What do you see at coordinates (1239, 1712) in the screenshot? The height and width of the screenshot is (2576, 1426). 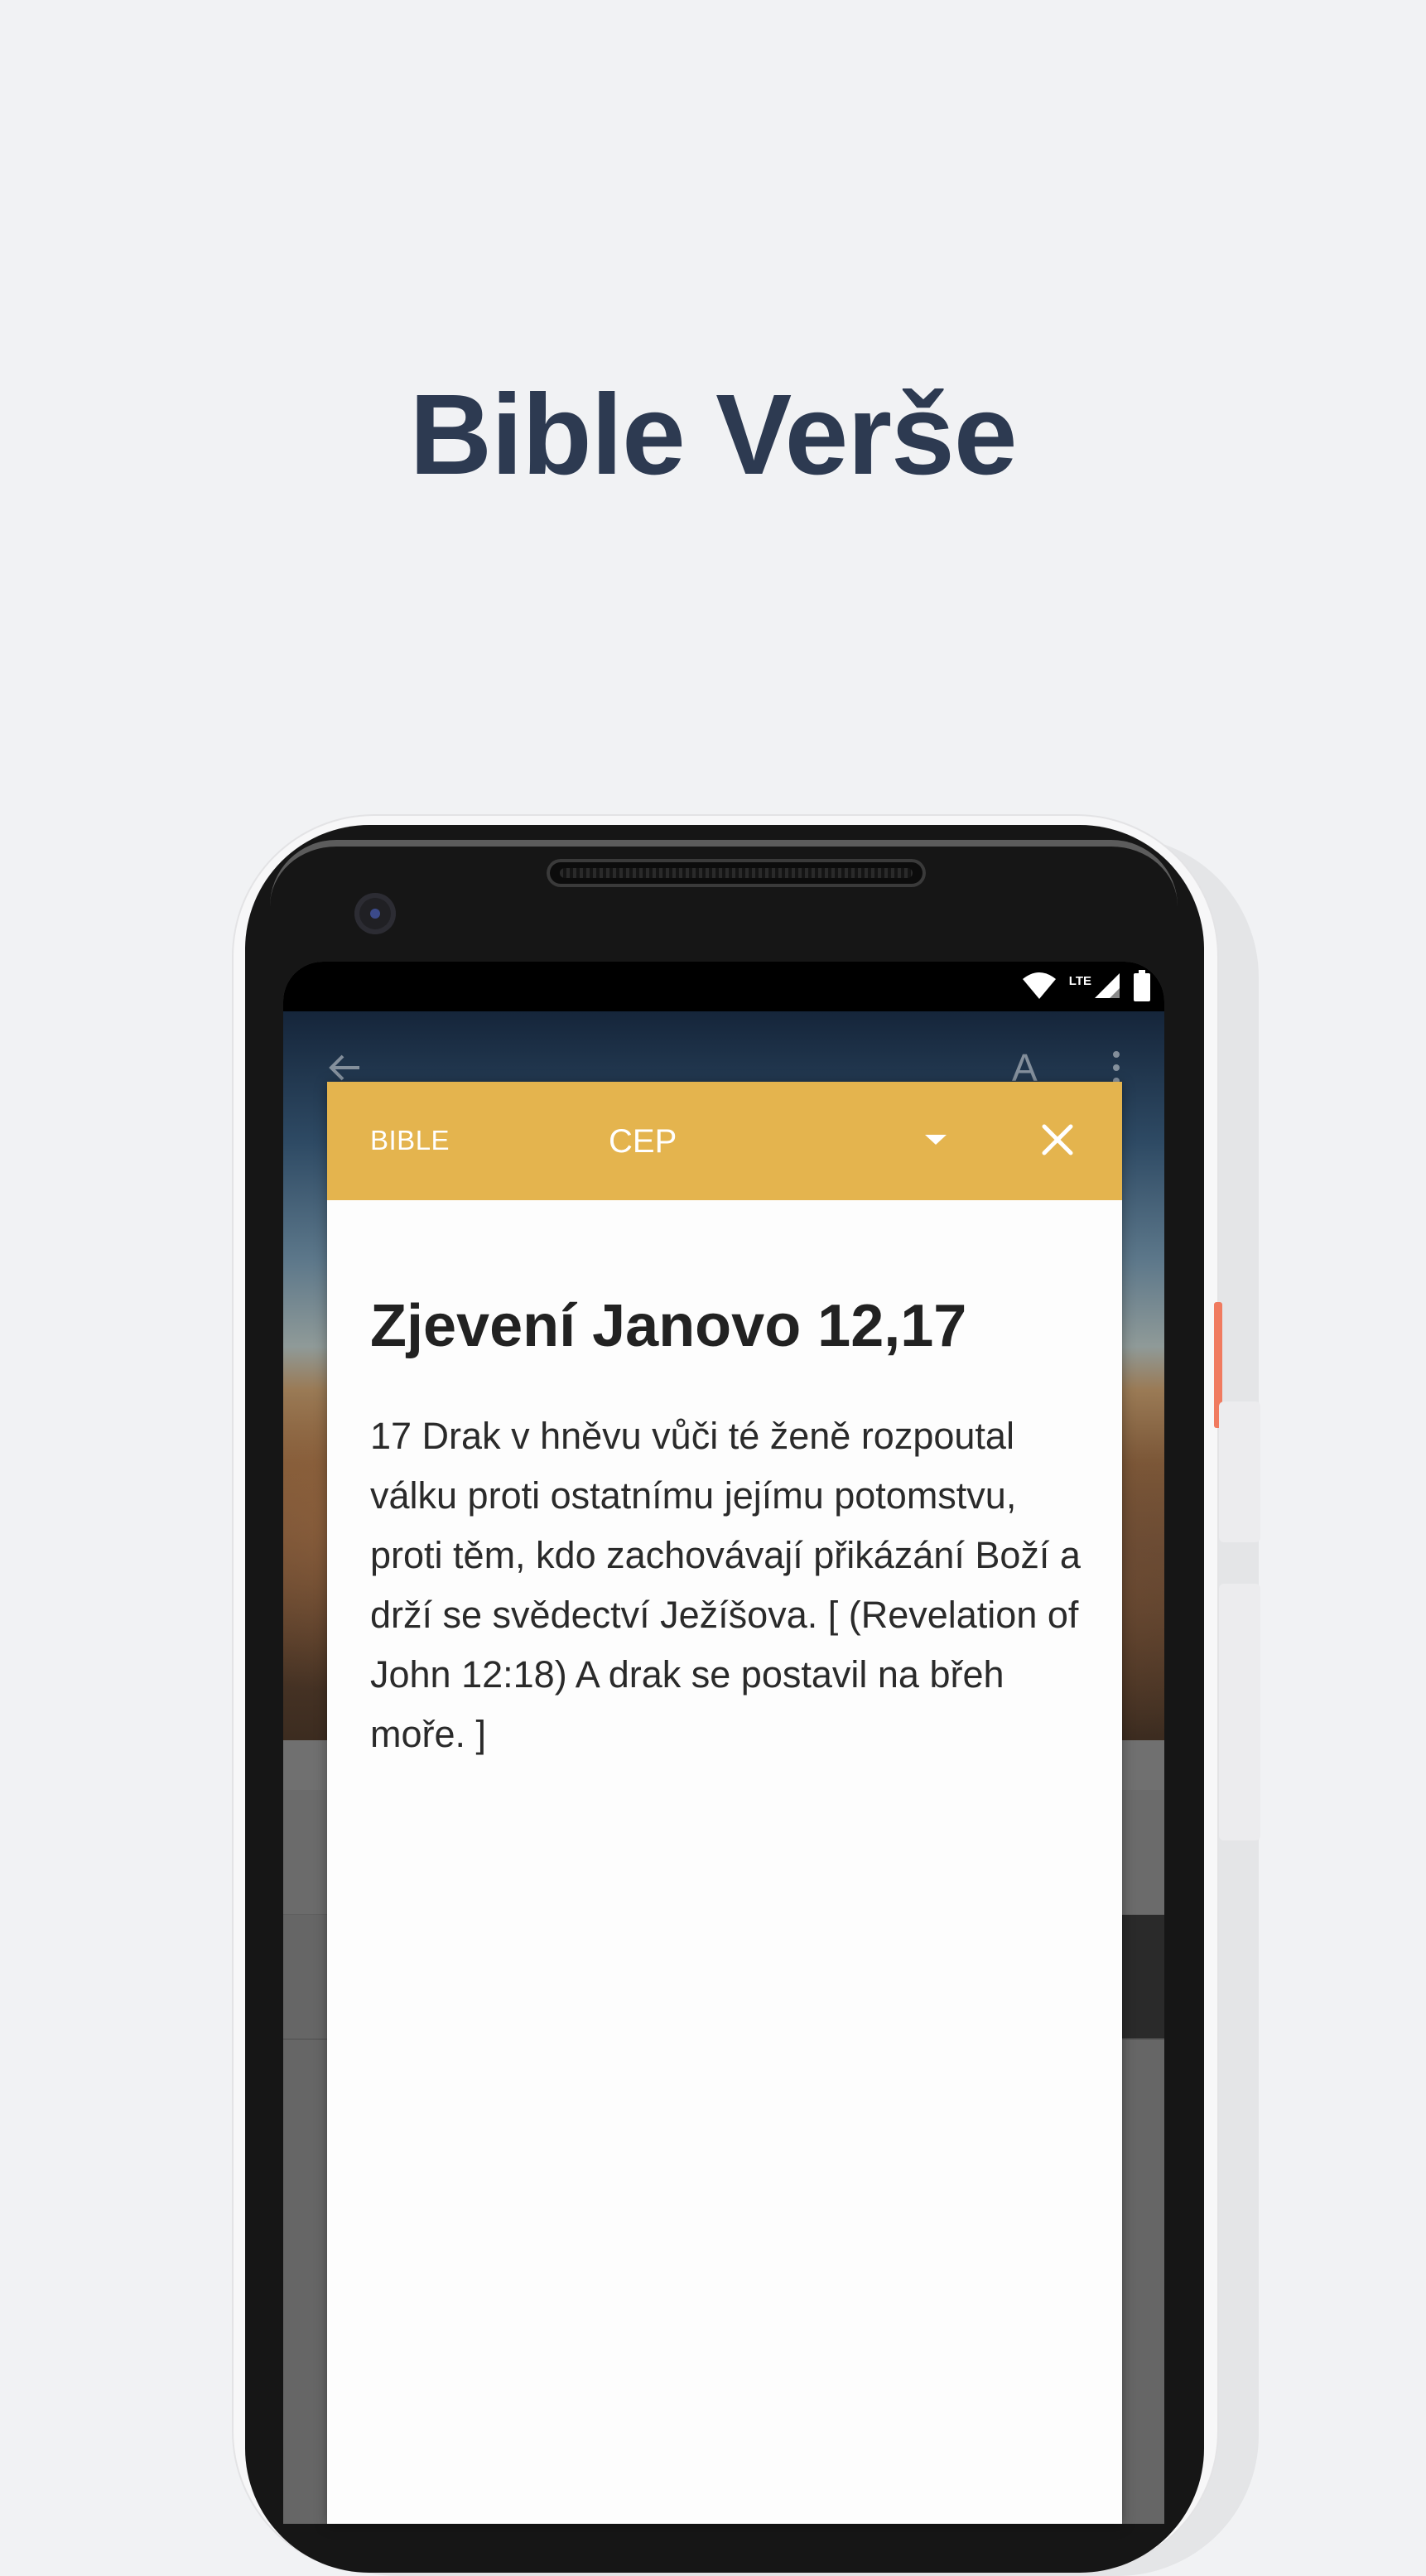 I see `volume-down-button` at bounding box center [1239, 1712].